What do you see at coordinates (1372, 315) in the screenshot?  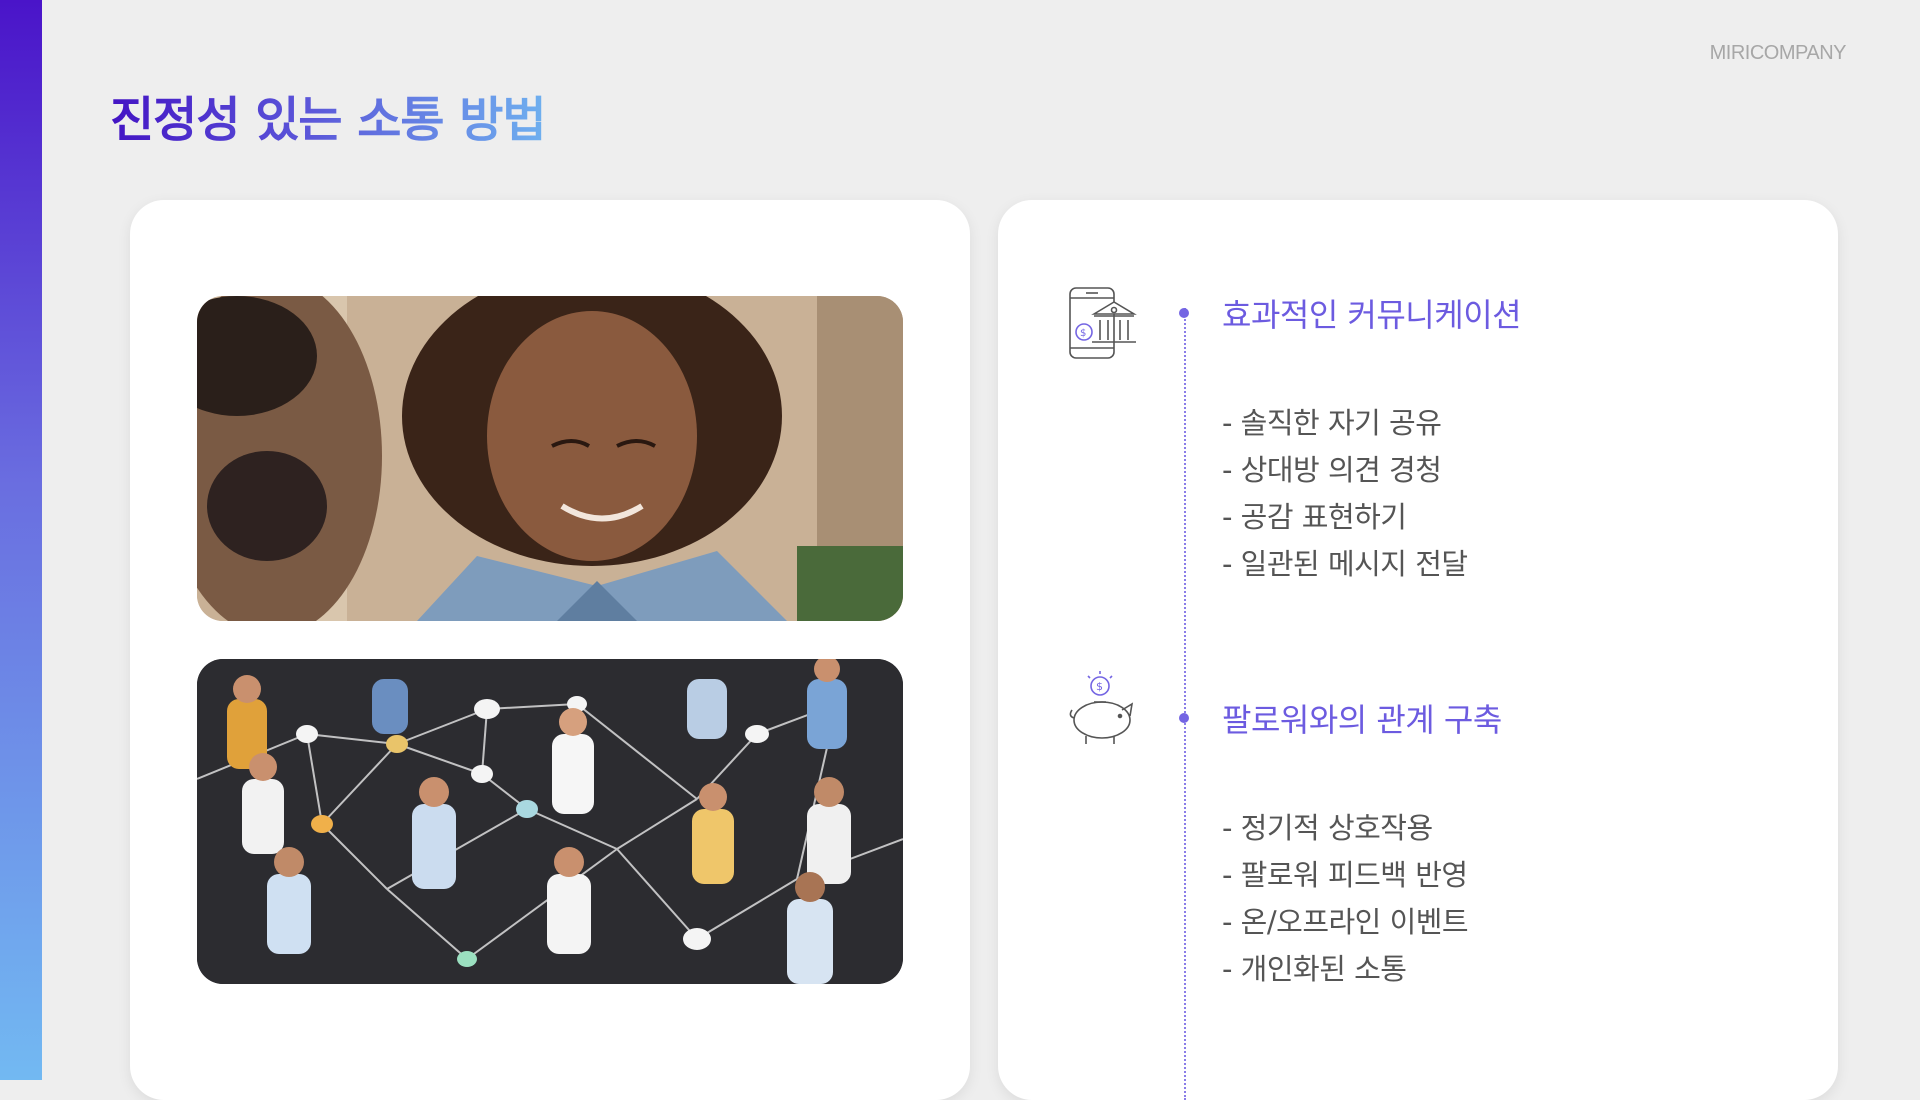 I see `section-1-title: 효과적인 커뮤니케이션` at bounding box center [1372, 315].